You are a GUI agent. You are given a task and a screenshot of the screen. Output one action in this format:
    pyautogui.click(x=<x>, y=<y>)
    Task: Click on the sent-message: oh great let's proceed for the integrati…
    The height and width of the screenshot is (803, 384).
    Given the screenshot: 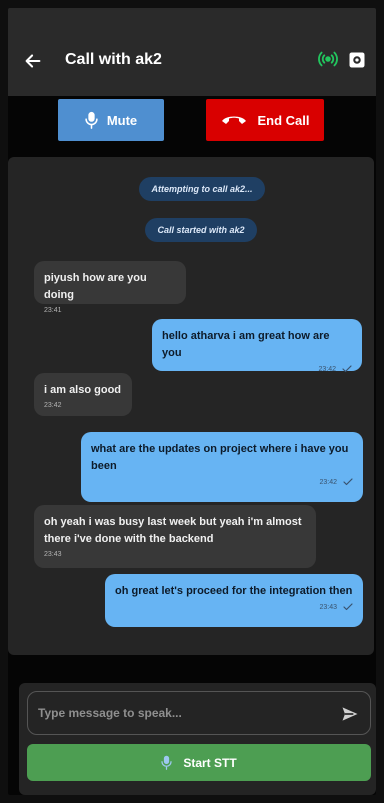 What is the action you would take?
    pyautogui.click(x=234, y=600)
    